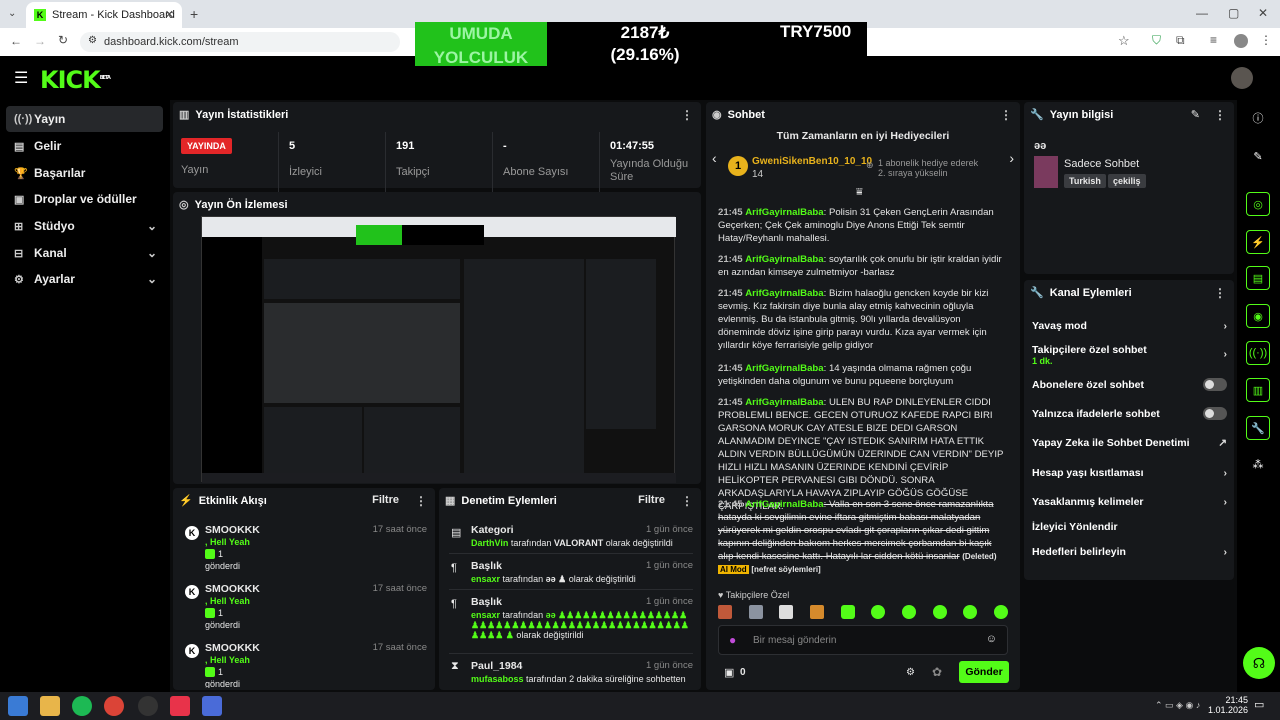  Describe the element at coordinates (1215, 384) in the screenshot. I see `subs-only-toggle` at that location.